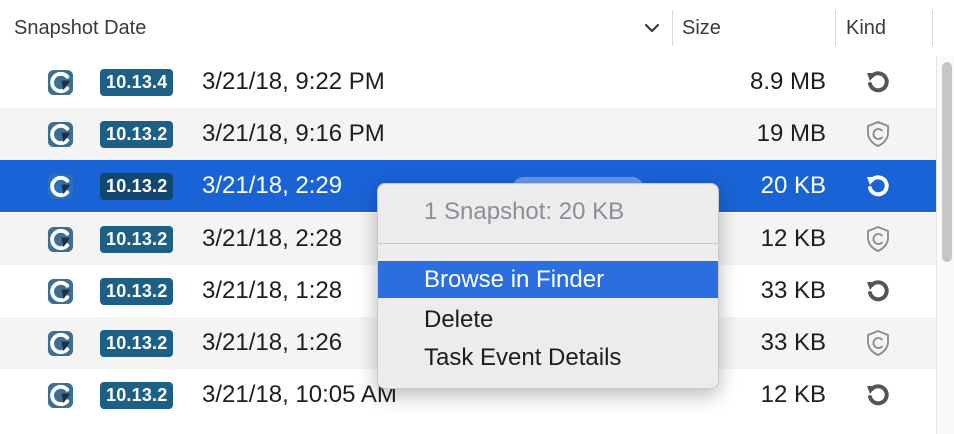 The width and height of the screenshot is (954, 434). I want to click on menu-separator, so click(548, 243).